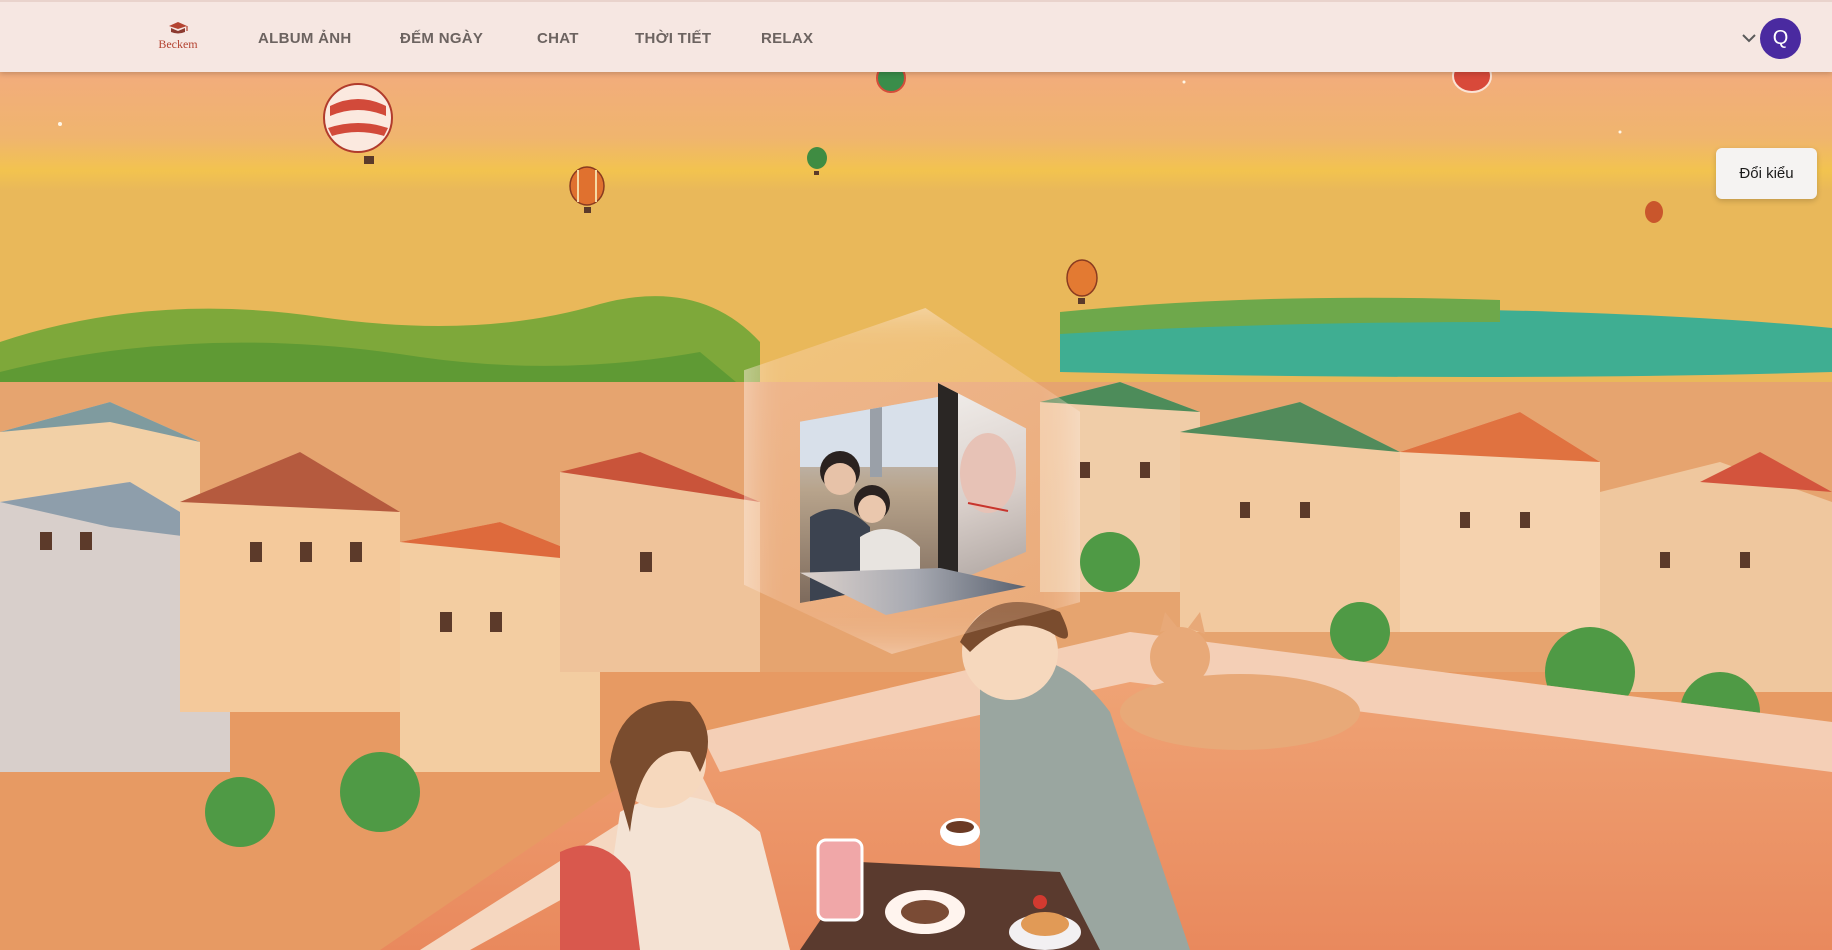 Image resolution: width=1832 pixels, height=950 pixels. I want to click on nav-album-anh: ALBUM ẢNH, so click(305, 38).